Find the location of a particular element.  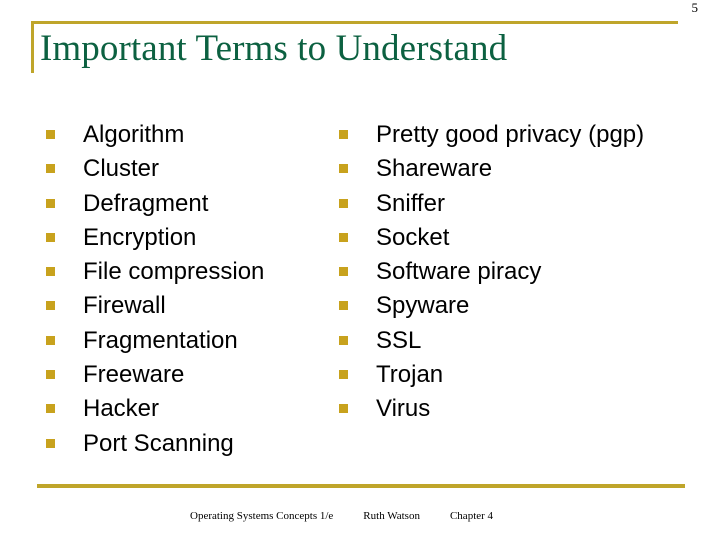

list-item-label: Fragmentation is located at coordinates (160, 340).